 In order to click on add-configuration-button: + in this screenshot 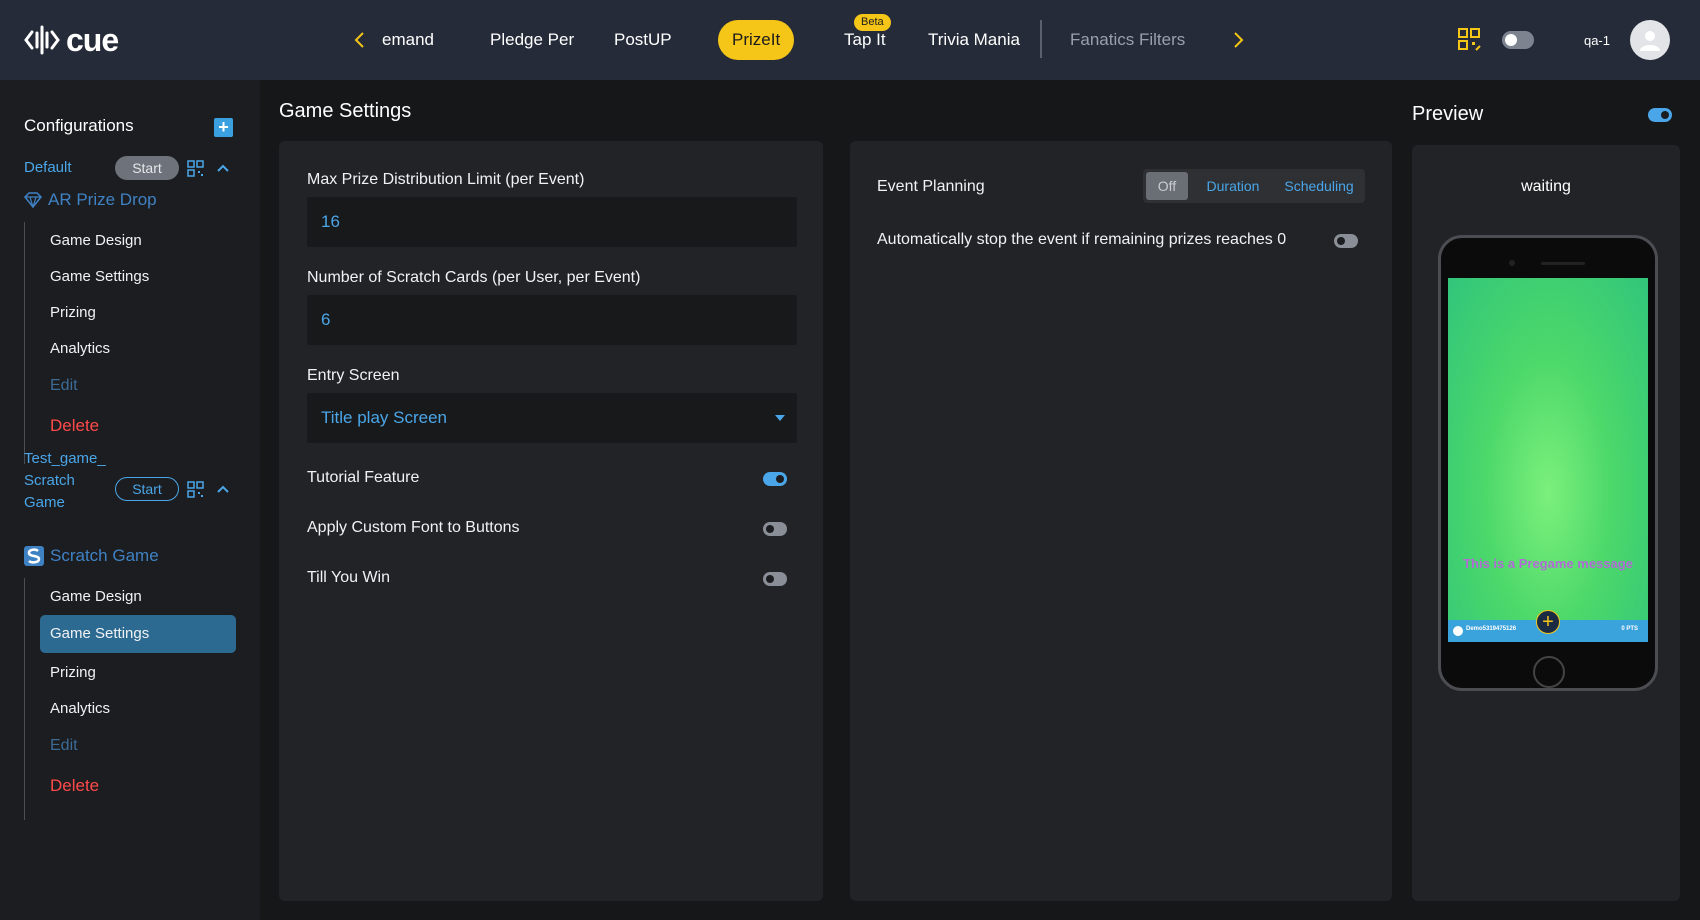, I will do `click(223, 127)`.